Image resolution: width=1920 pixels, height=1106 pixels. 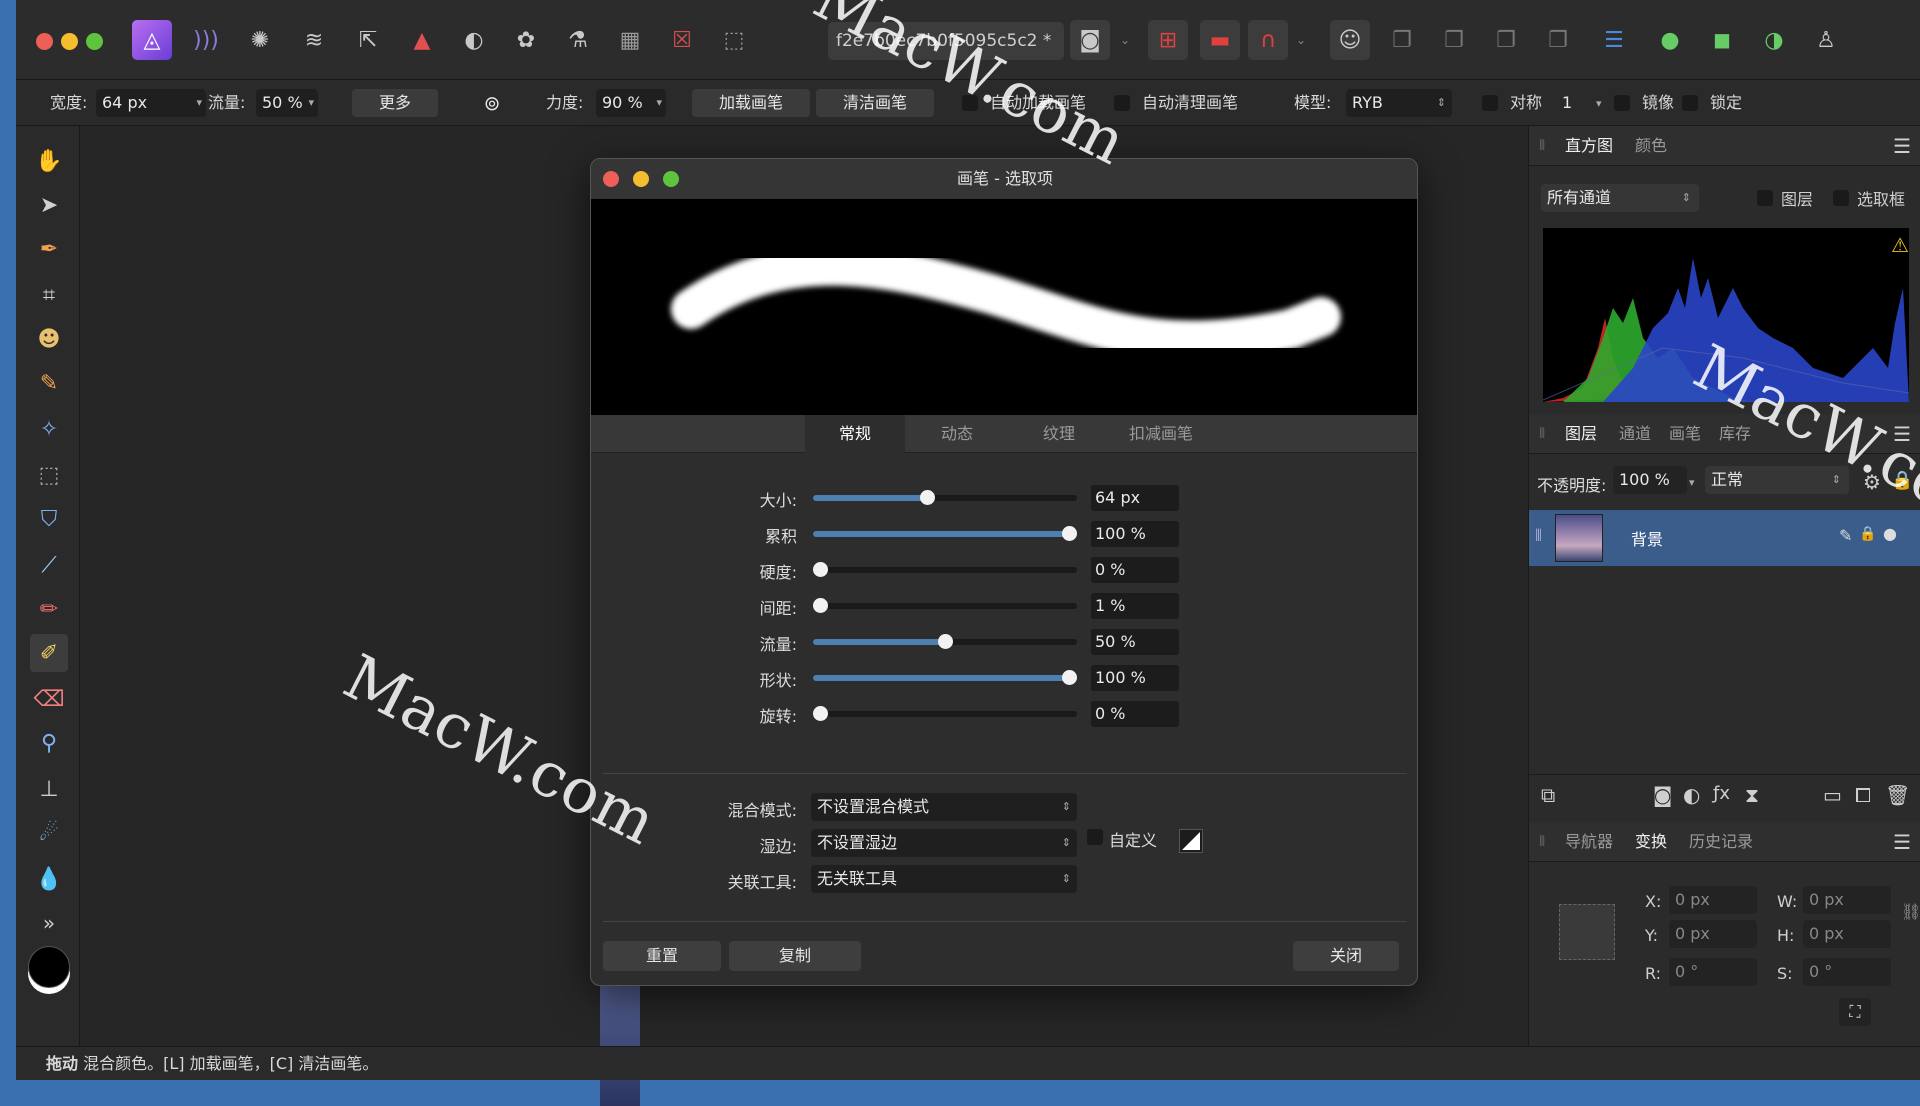 I want to click on assistant-manager-icon: ☺, so click(x=1350, y=40).